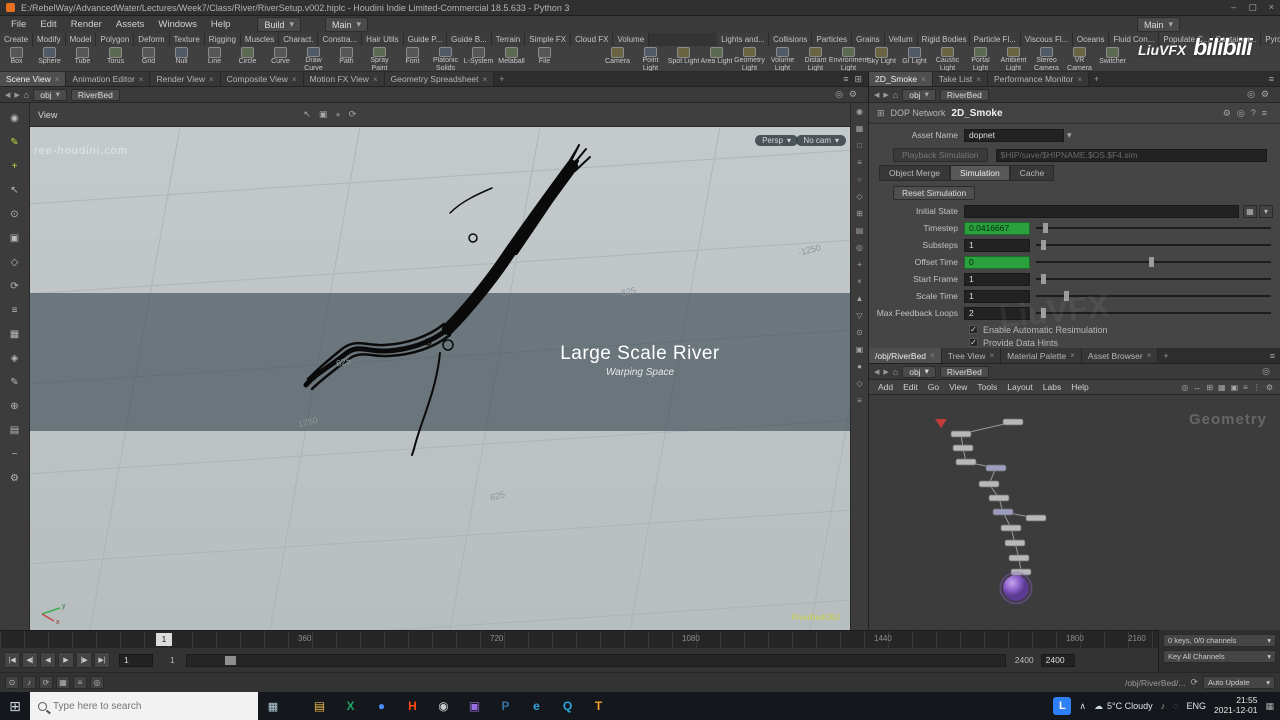 The image size is (1280, 720). I want to click on network-graph: Geometry, so click(1074, 512).